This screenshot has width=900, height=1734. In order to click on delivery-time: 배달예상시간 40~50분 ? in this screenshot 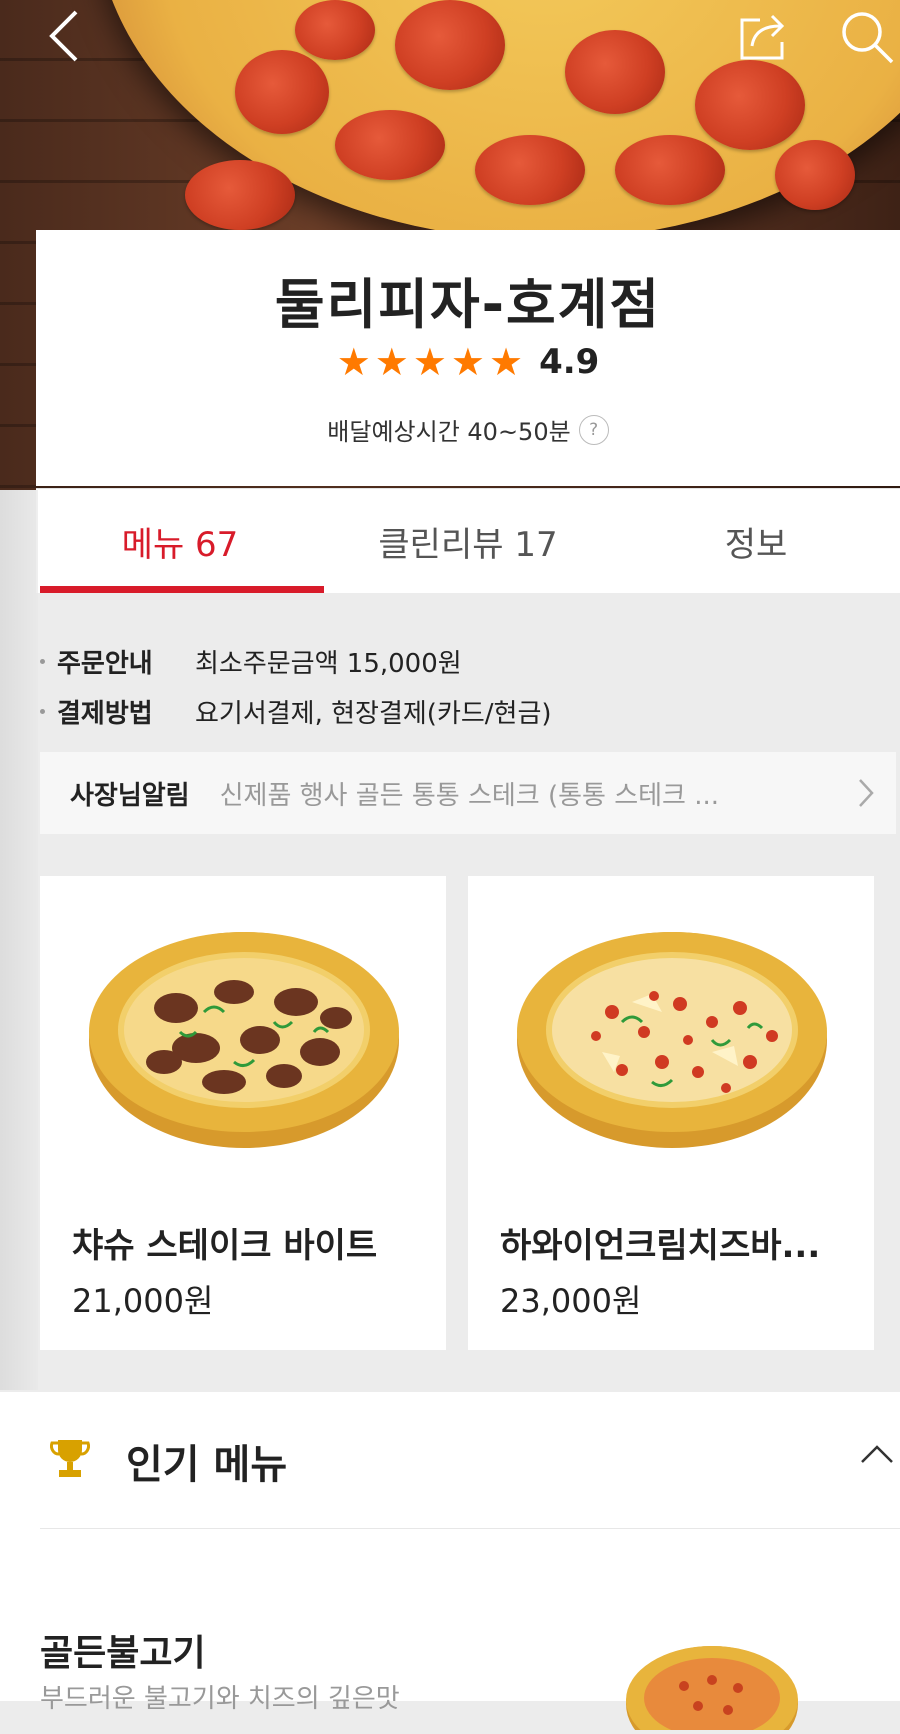, I will do `click(468, 429)`.